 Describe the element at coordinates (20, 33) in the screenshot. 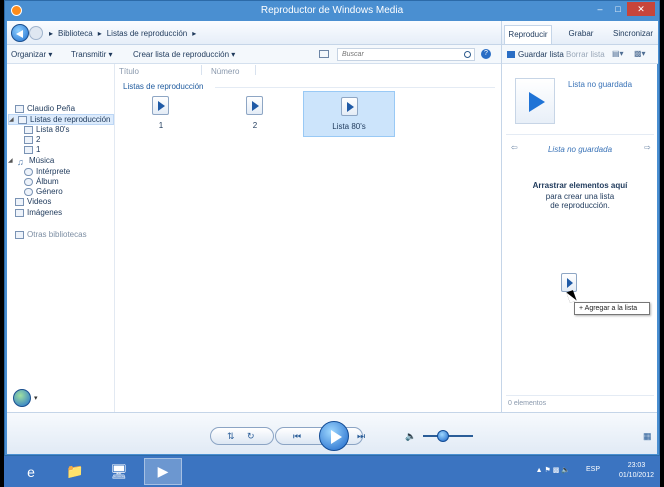

I see `back-button` at that location.